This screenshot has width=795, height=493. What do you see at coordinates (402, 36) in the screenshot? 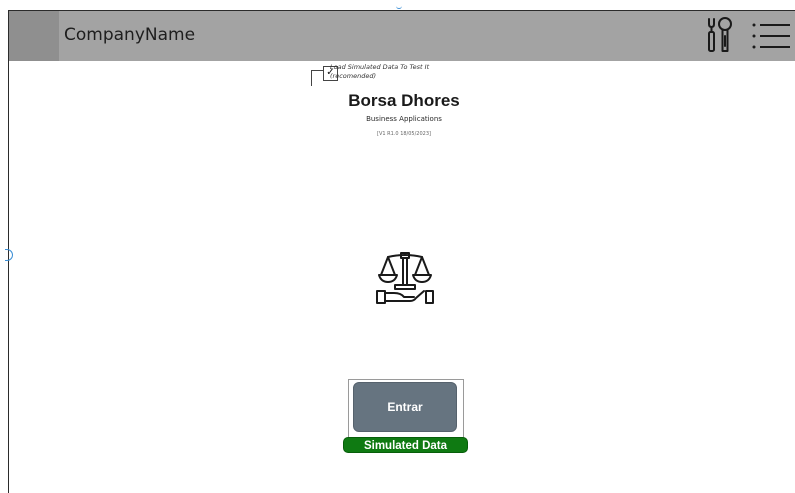
I see `header-bar: CompanyName` at bounding box center [402, 36].